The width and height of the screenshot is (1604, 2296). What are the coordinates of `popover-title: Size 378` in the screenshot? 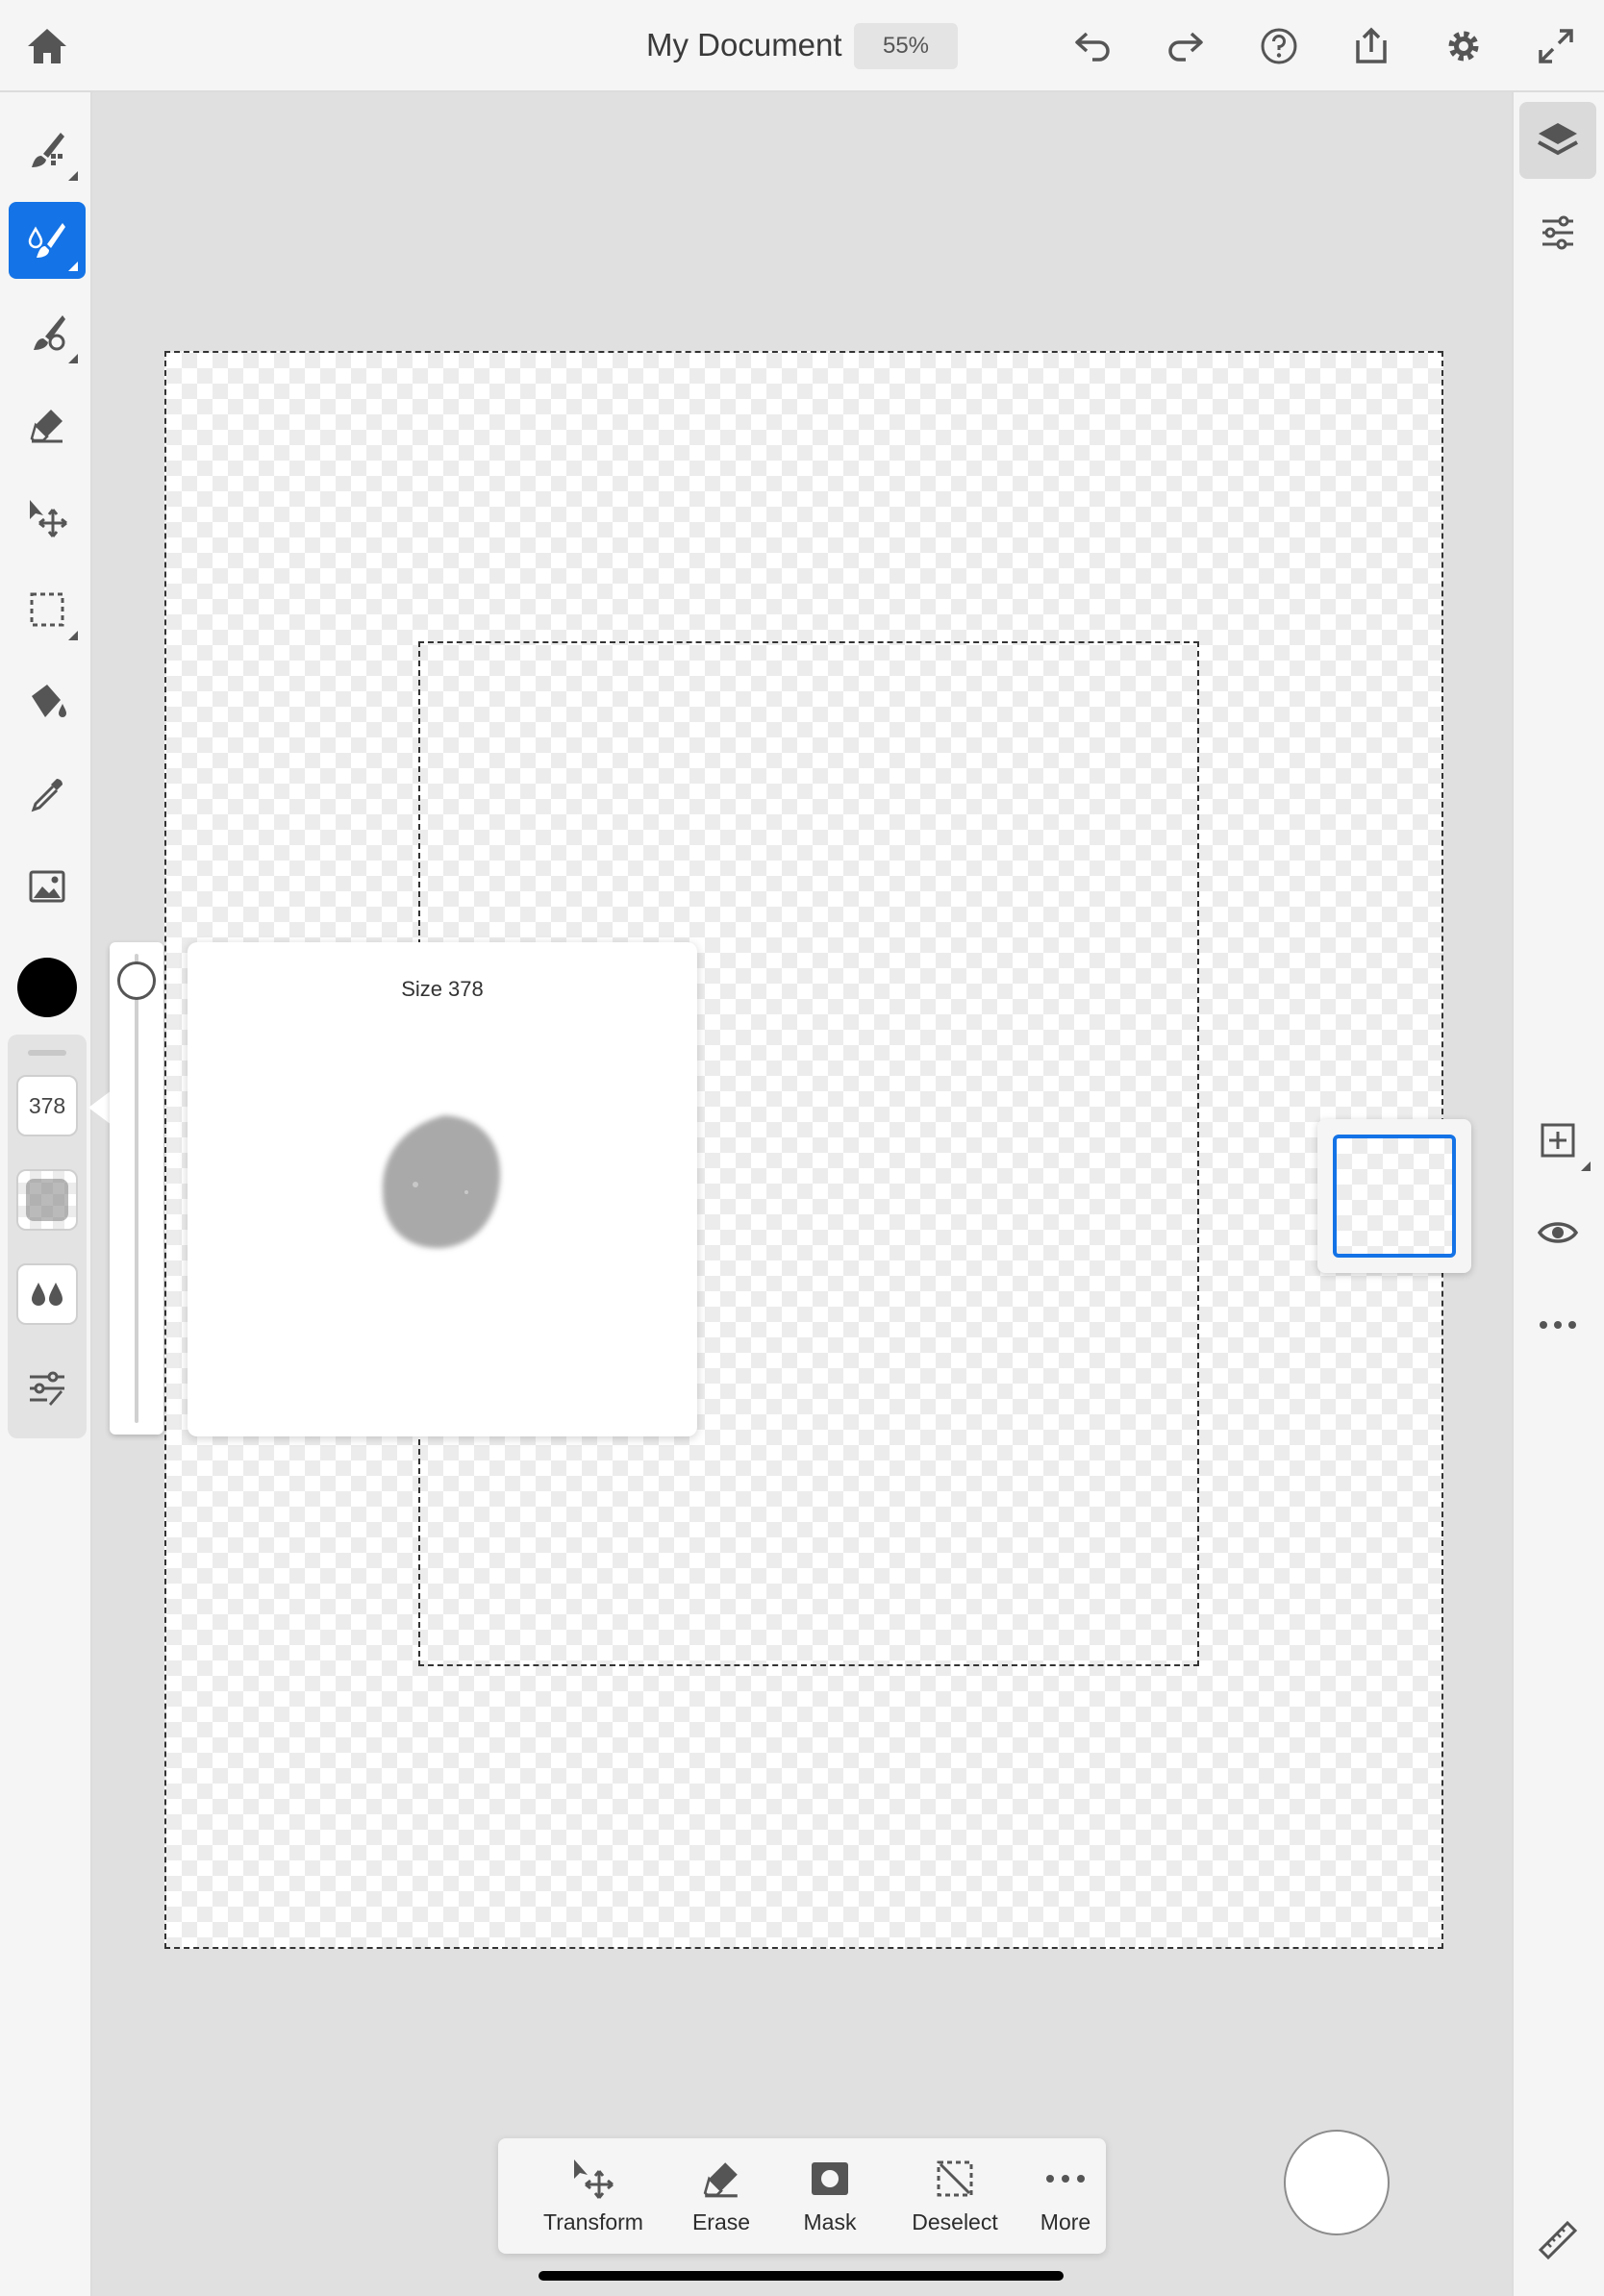 It's located at (442, 989).